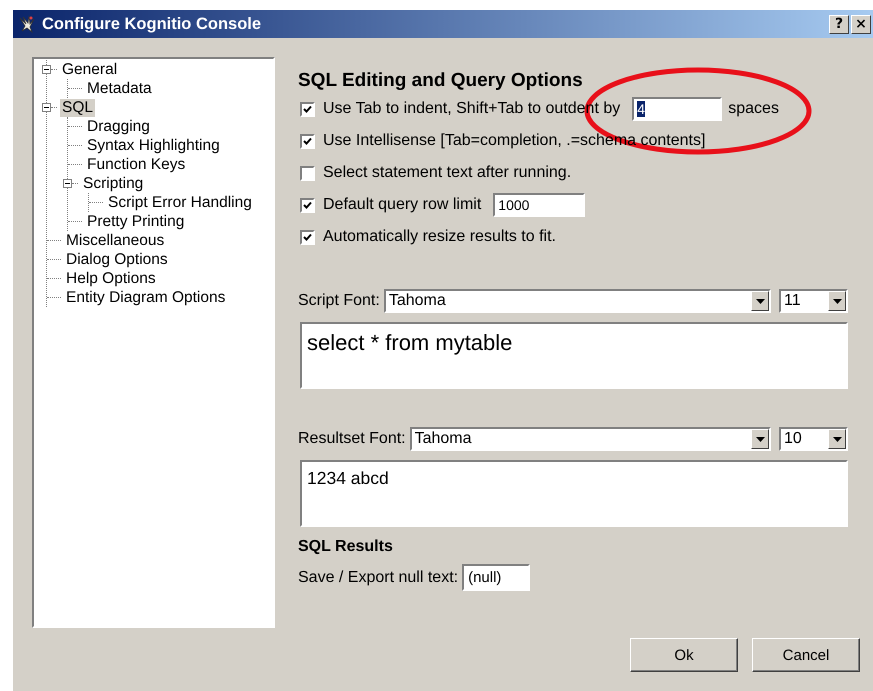 This screenshot has width=873, height=691. What do you see at coordinates (146, 297) in the screenshot?
I see `tree-item: Entity Diagram Options` at bounding box center [146, 297].